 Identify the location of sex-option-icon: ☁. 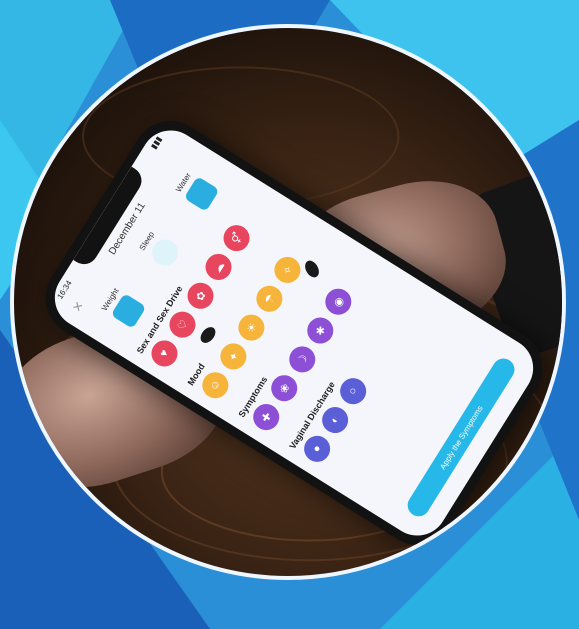
(218, 267).